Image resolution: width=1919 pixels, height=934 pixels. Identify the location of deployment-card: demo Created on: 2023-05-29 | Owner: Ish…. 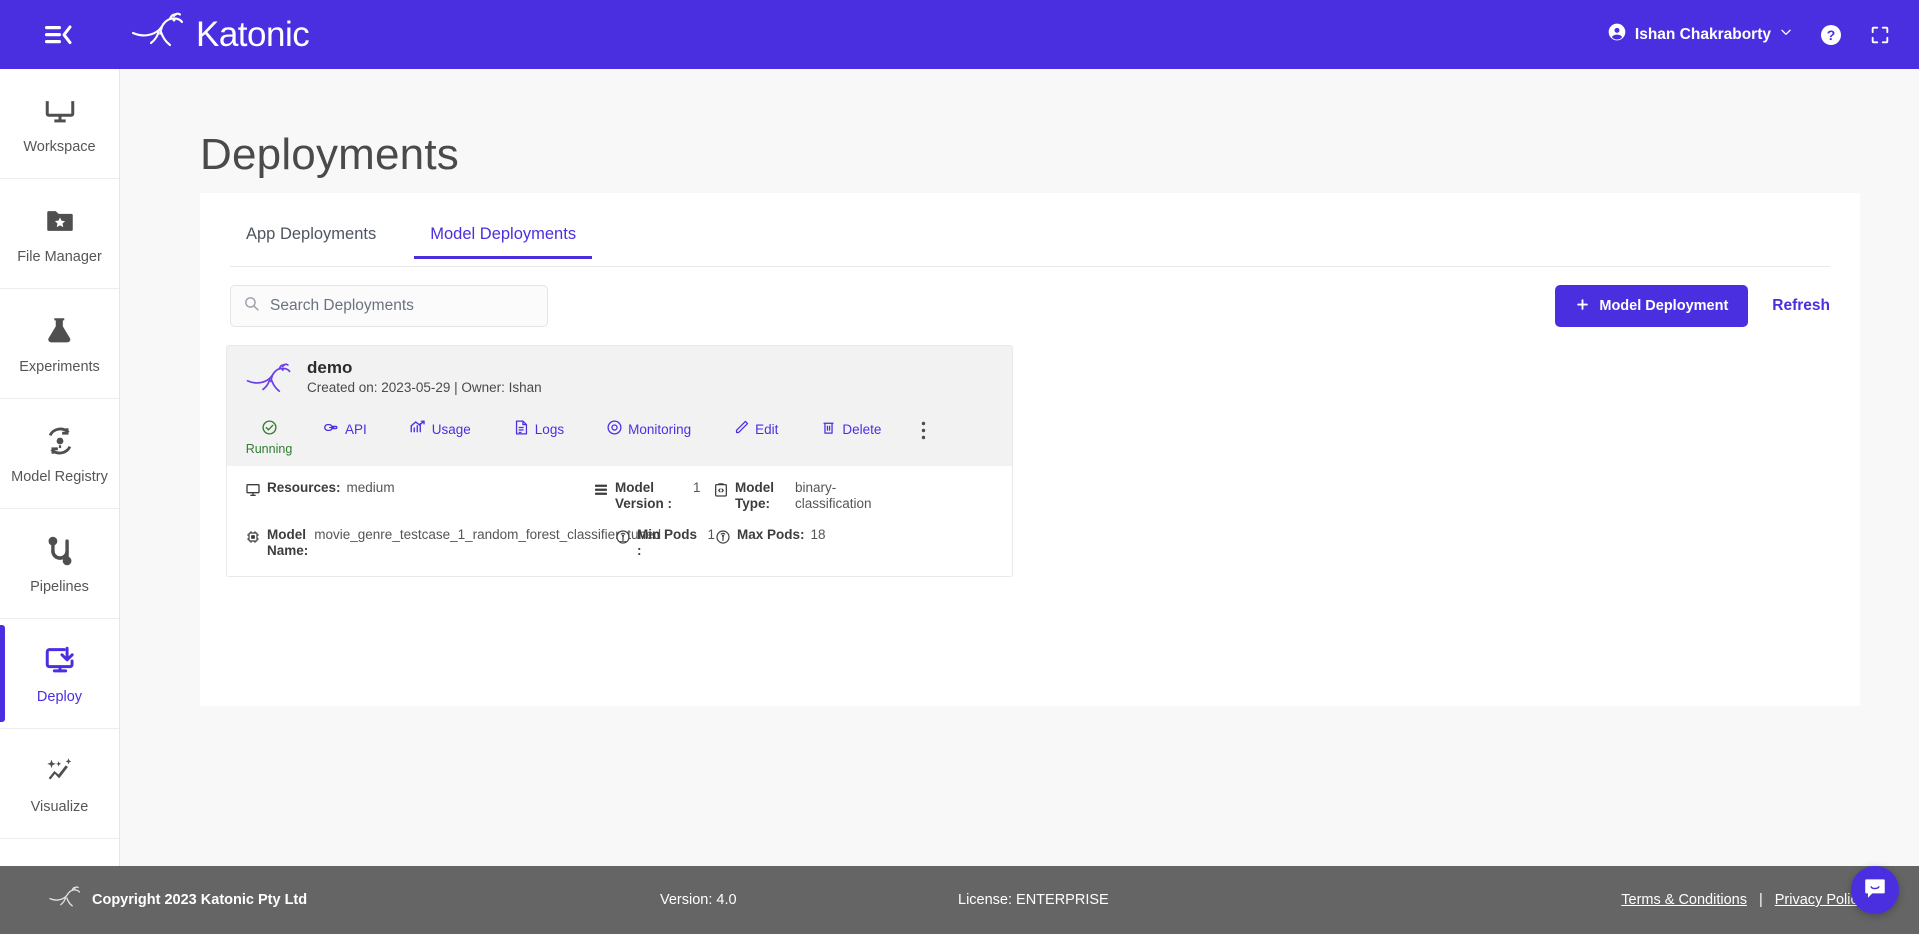
(619, 461).